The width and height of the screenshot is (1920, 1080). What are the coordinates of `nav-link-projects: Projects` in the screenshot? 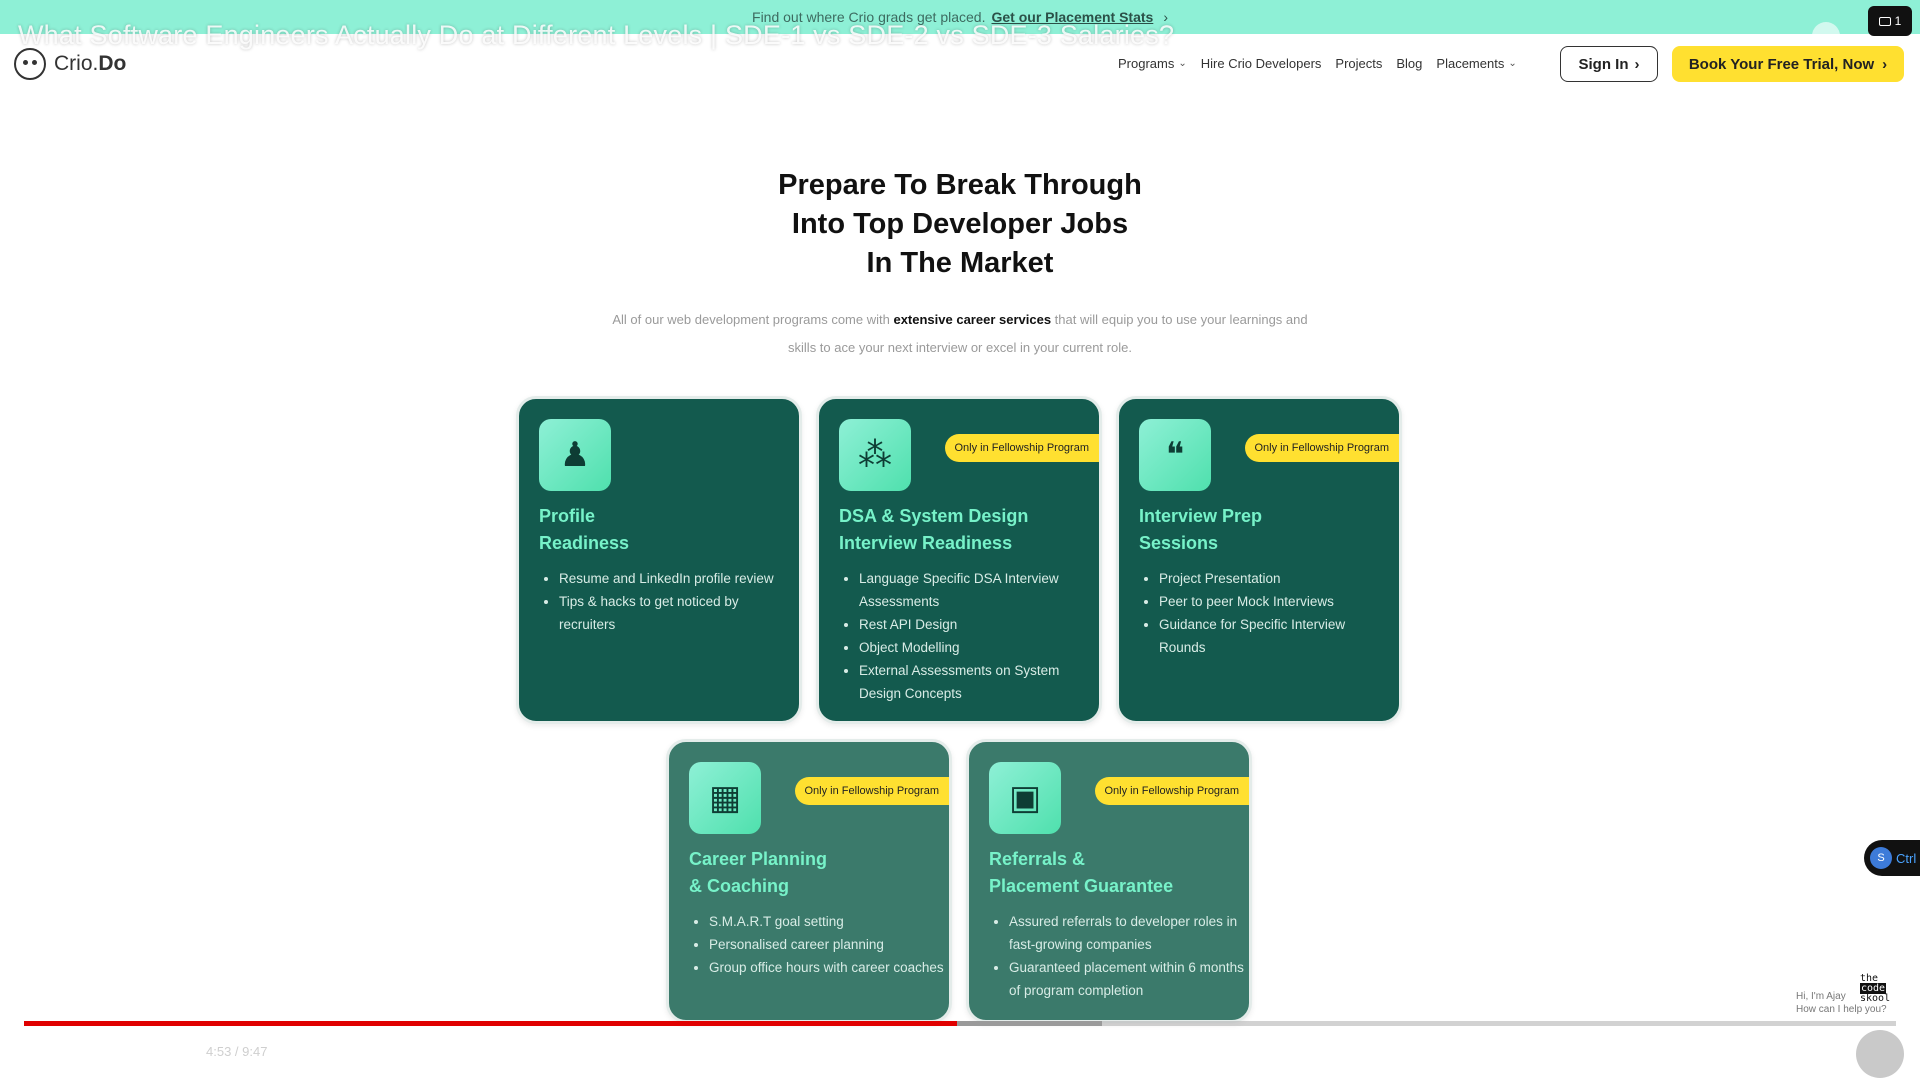 It's located at (1358, 63).